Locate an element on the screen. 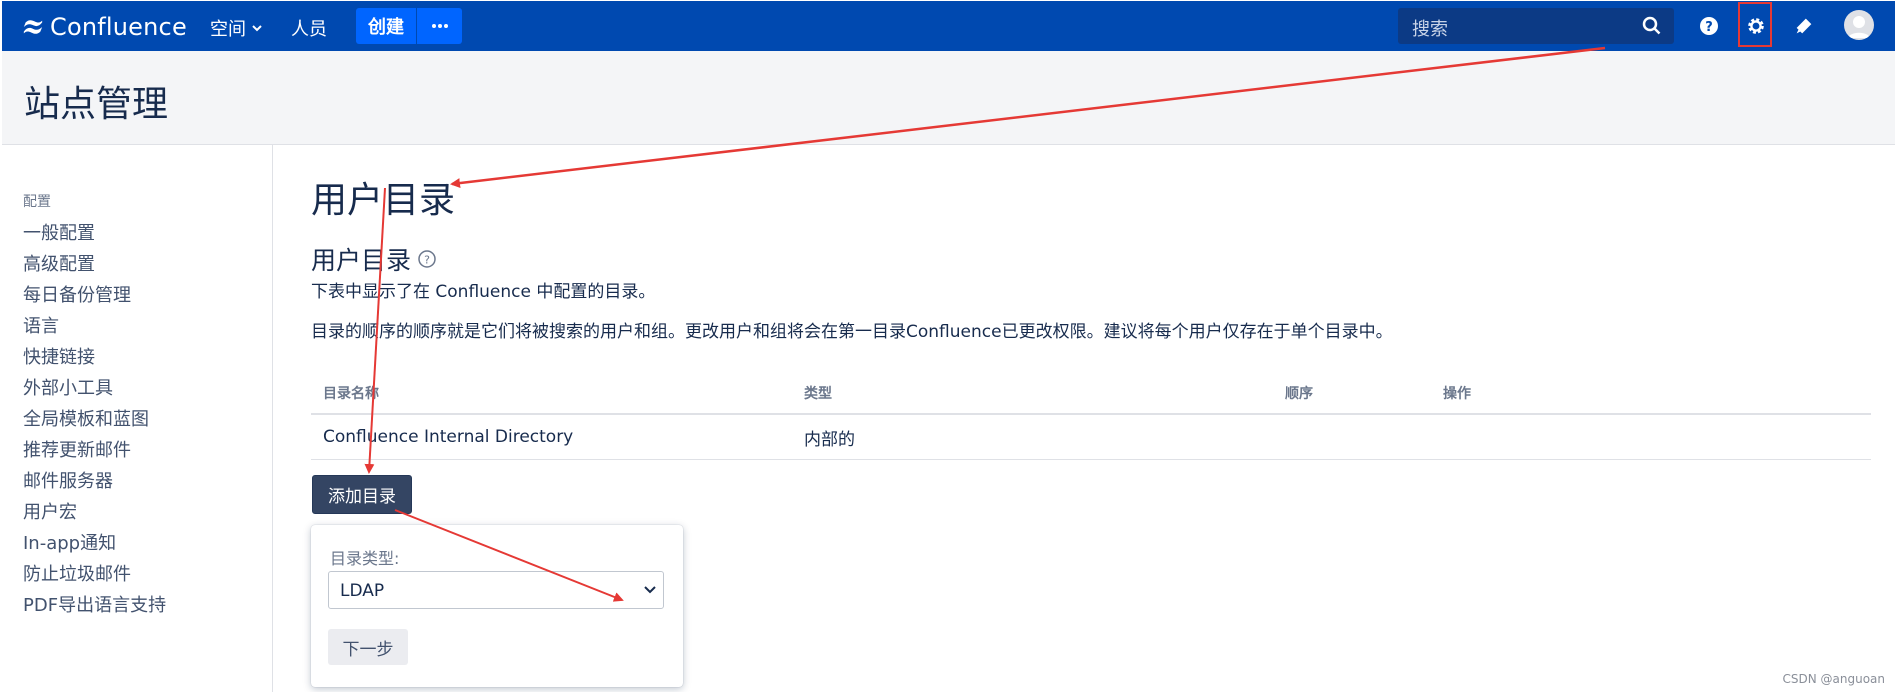  directory-type-value: LDAP is located at coordinates (362, 591).